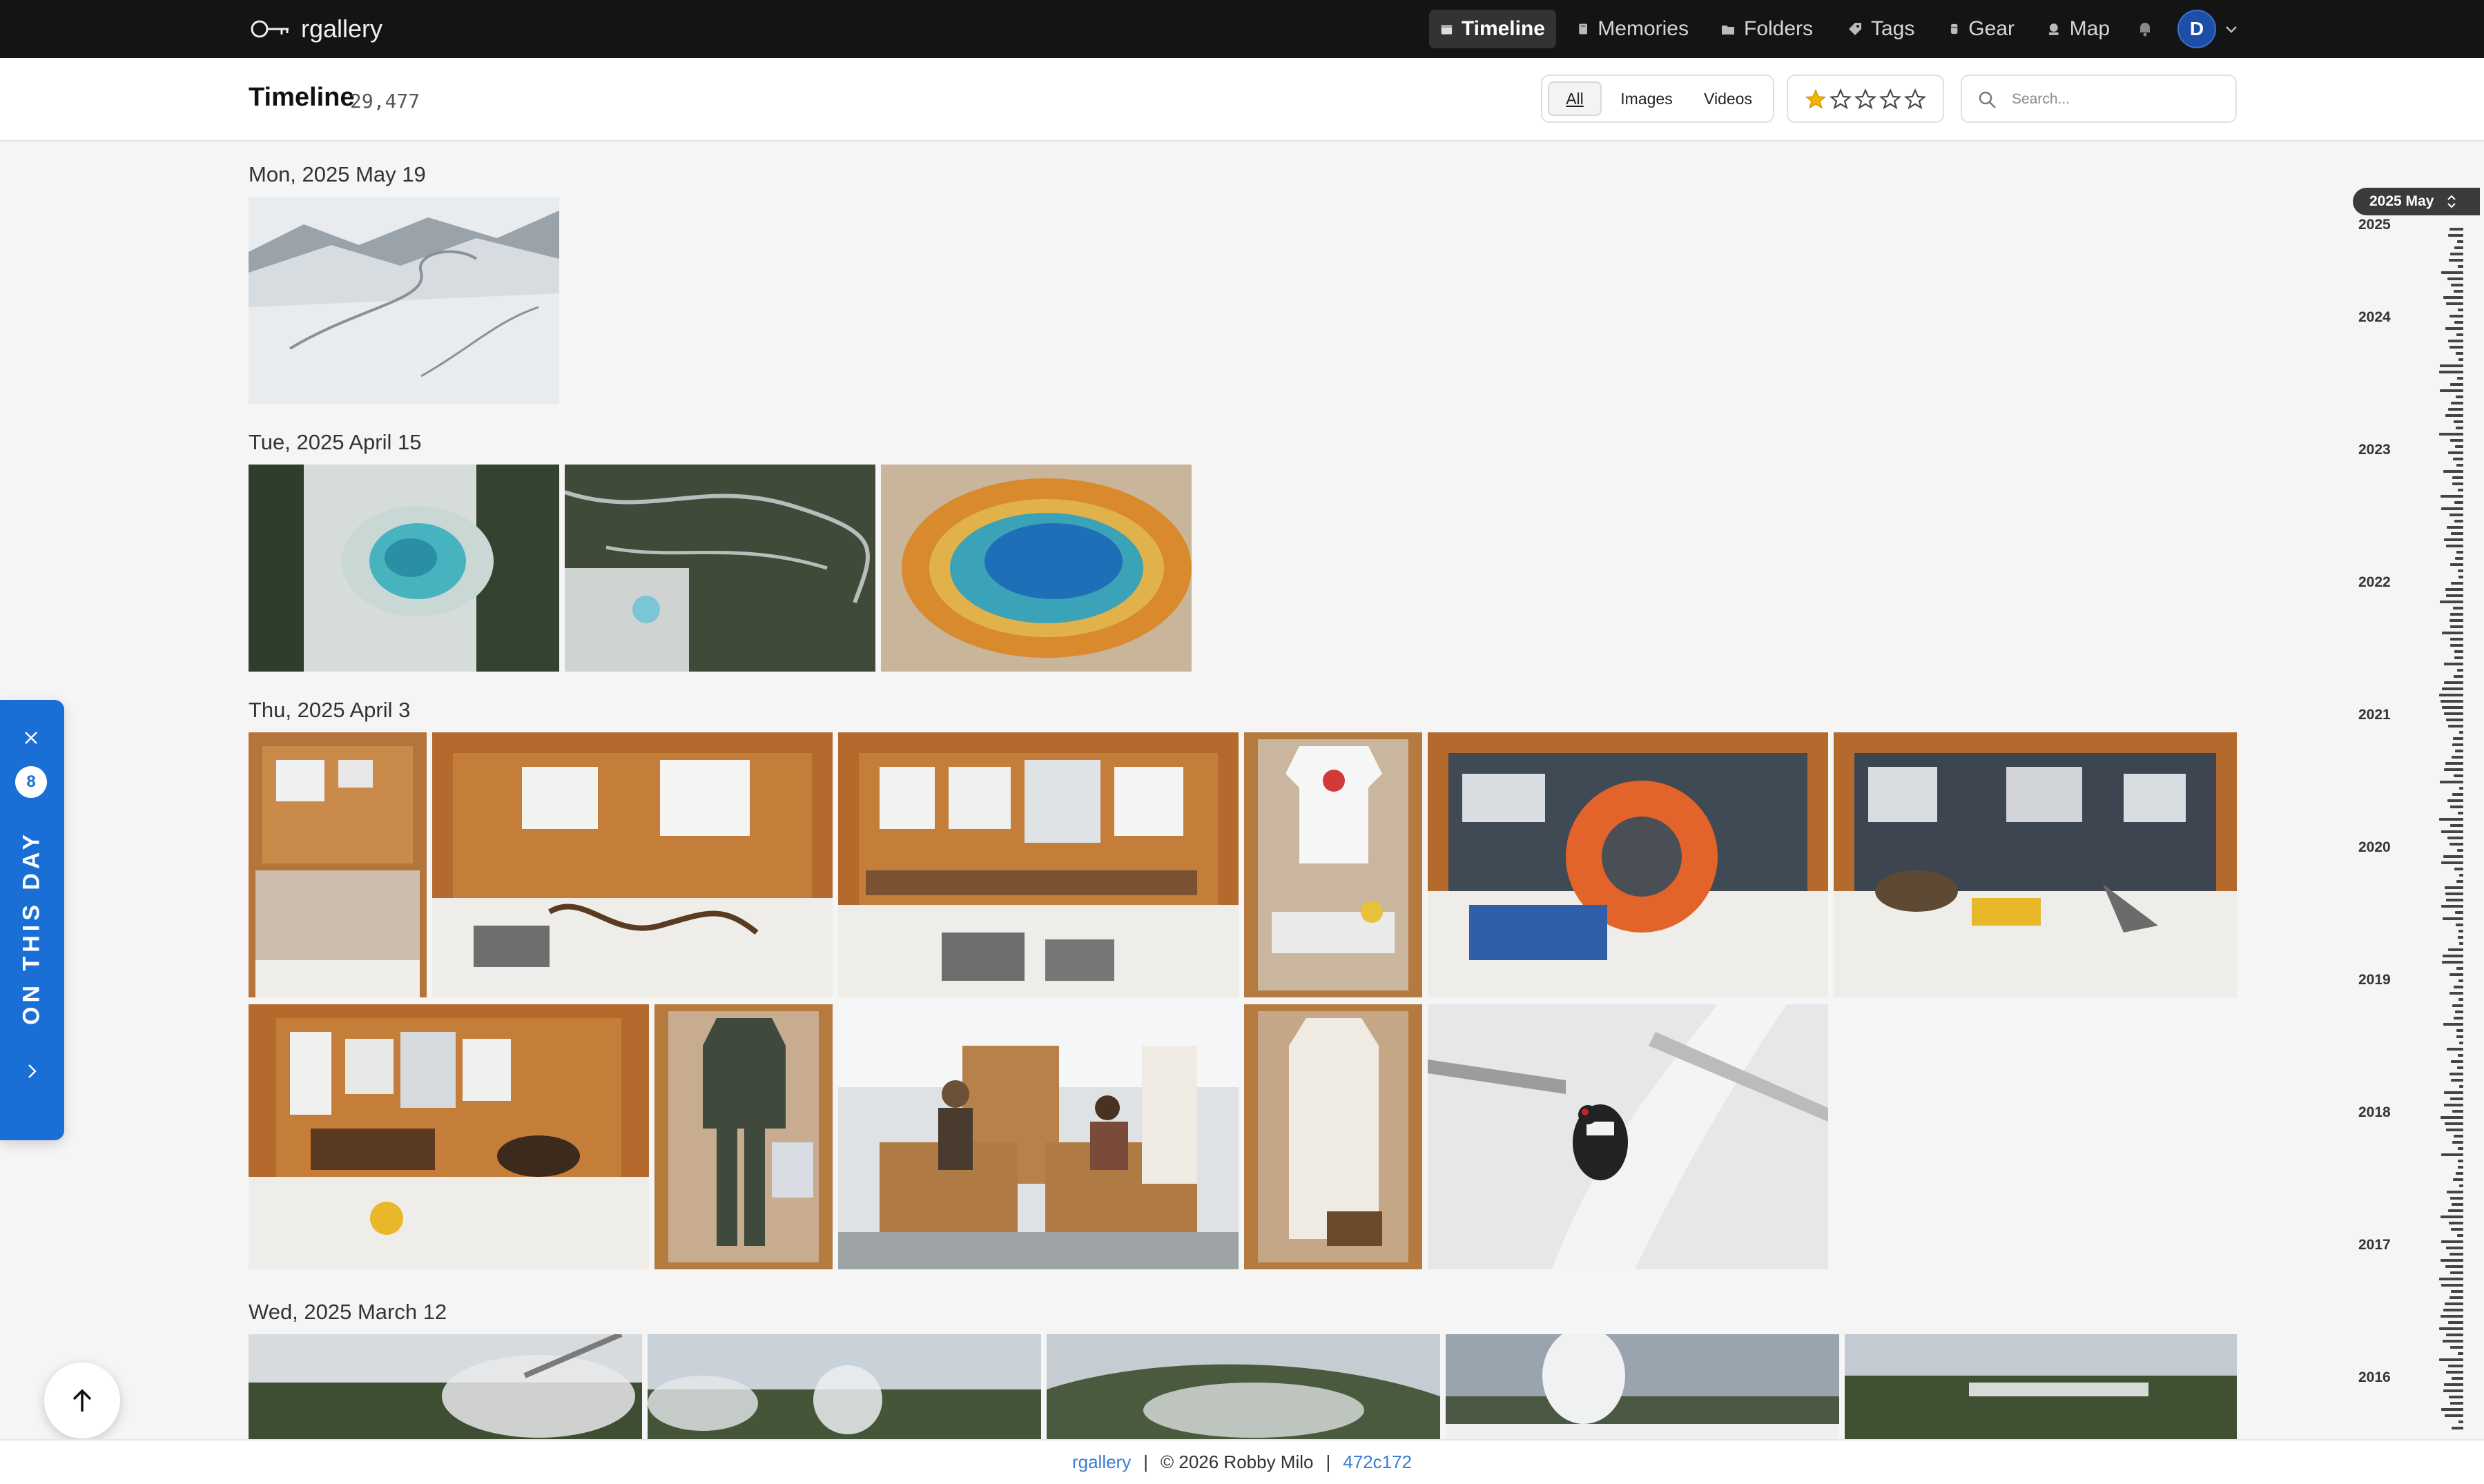 The width and height of the screenshot is (2484, 1484). Describe the element at coordinates (2078, 29) in the screenshot. I see `nav-item-map: Map` at that location.